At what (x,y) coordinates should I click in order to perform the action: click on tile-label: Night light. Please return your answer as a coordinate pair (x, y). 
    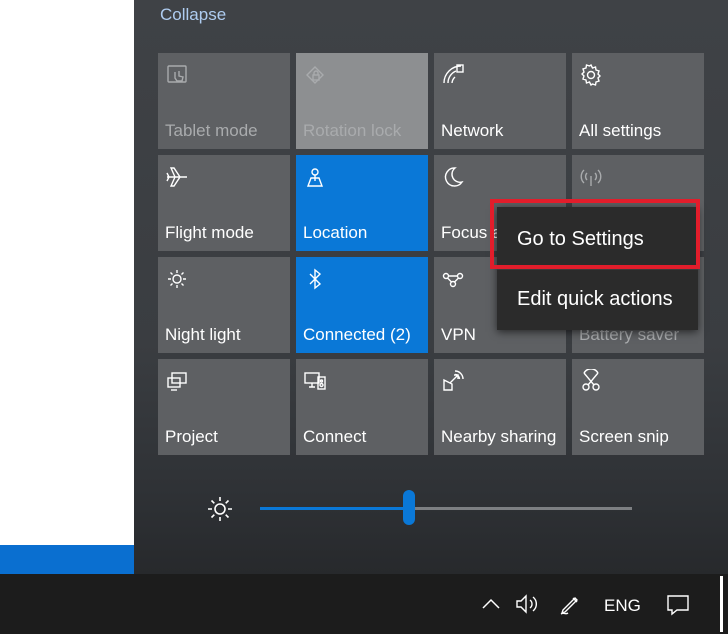
    Looking at the image, I should click on (203, 334).